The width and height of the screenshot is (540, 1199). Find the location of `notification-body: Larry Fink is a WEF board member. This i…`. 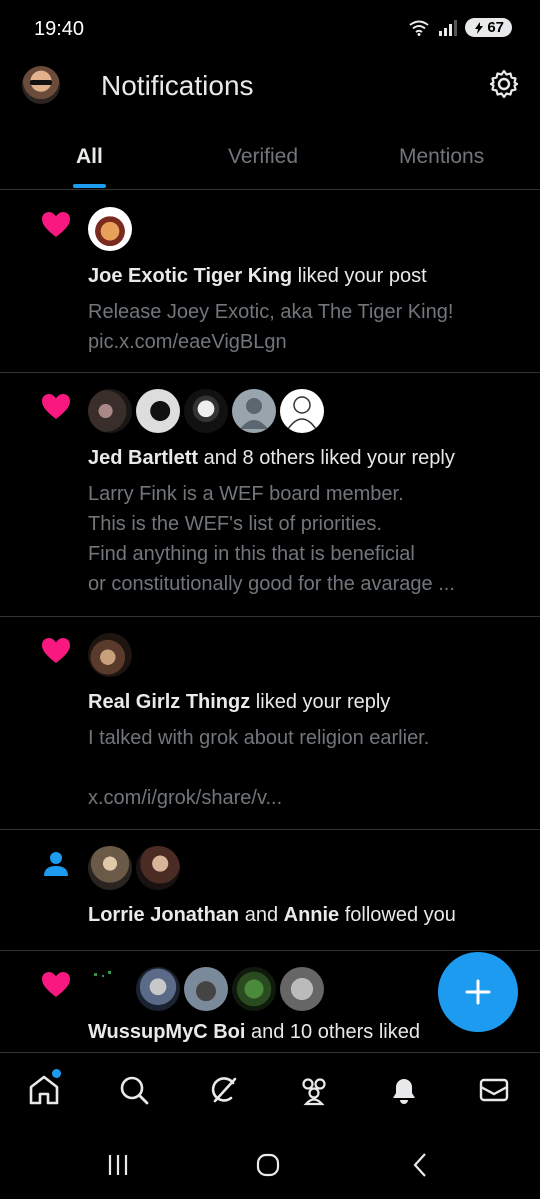

notification-body: Larry Fink is a WEF board member. This i… is located at coordinates (271, 539).